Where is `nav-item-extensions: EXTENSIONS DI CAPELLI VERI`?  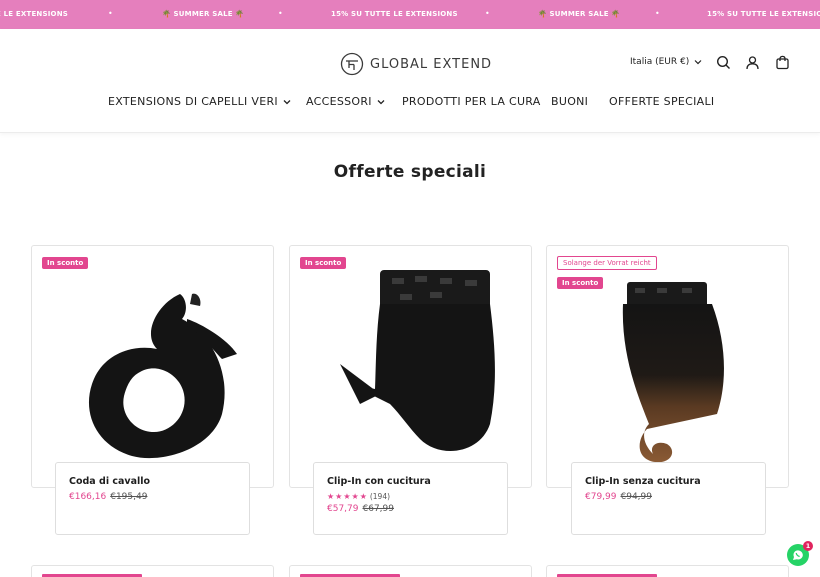 nav-item-extensions: EXTENSIONS DI CAPELLI VERI is located at coordinates (199, 101).